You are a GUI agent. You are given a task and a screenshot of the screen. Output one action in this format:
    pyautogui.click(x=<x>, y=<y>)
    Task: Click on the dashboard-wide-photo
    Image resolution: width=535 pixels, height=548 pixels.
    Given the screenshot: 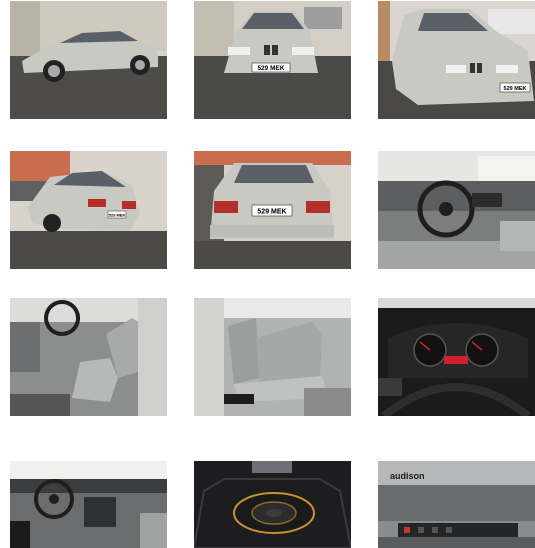 What is the action you would take?
    pyautogui.click(x=88, y=504)
    